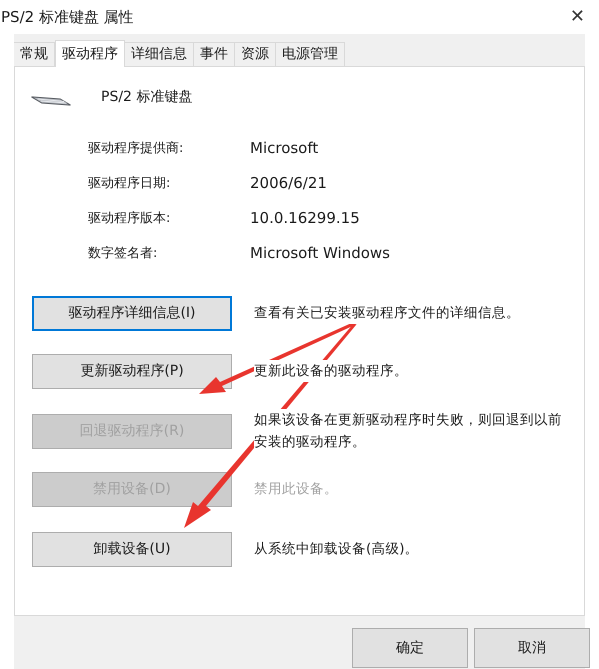 This screenshot has height=669, width=599. What do you see at coordinates (136, 149) in the screenshot?
I see `property-label: 驱动程序提供商:` at bounding box center [136, 149].